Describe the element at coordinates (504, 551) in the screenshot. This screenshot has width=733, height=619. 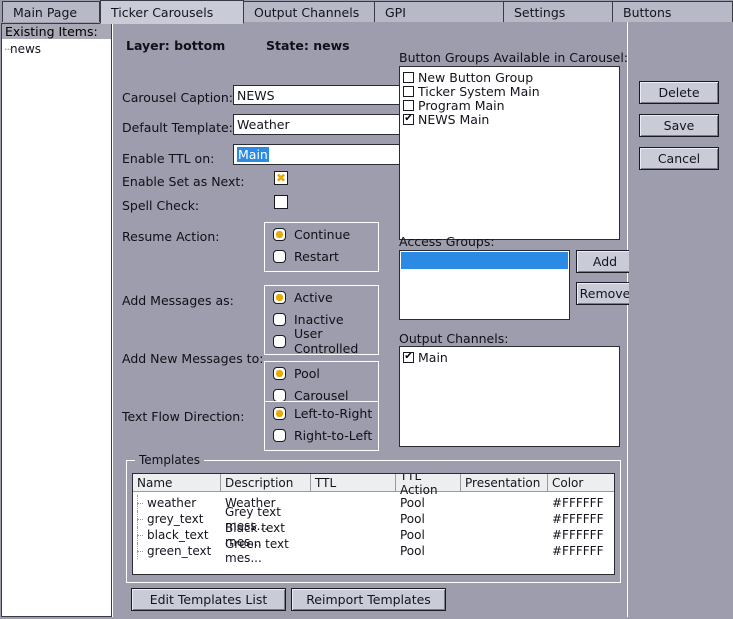
I see `cell-presentation` at that location.